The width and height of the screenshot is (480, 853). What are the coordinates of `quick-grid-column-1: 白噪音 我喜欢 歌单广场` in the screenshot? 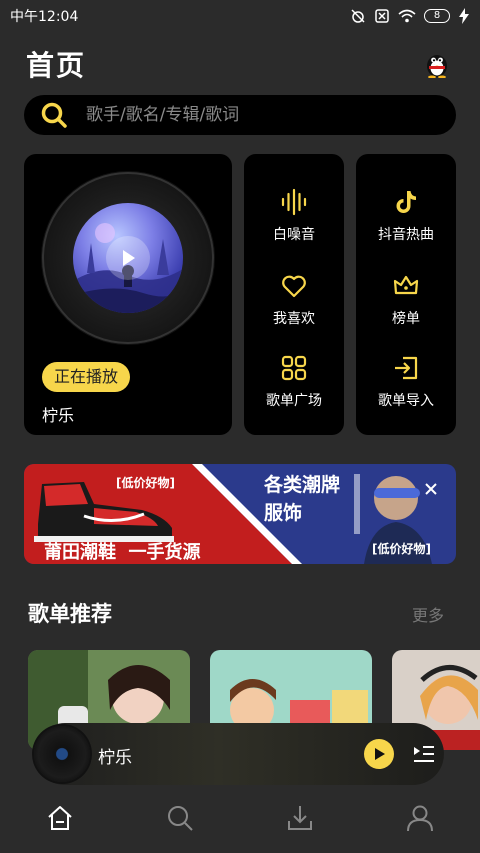 It's located at (294, 294).